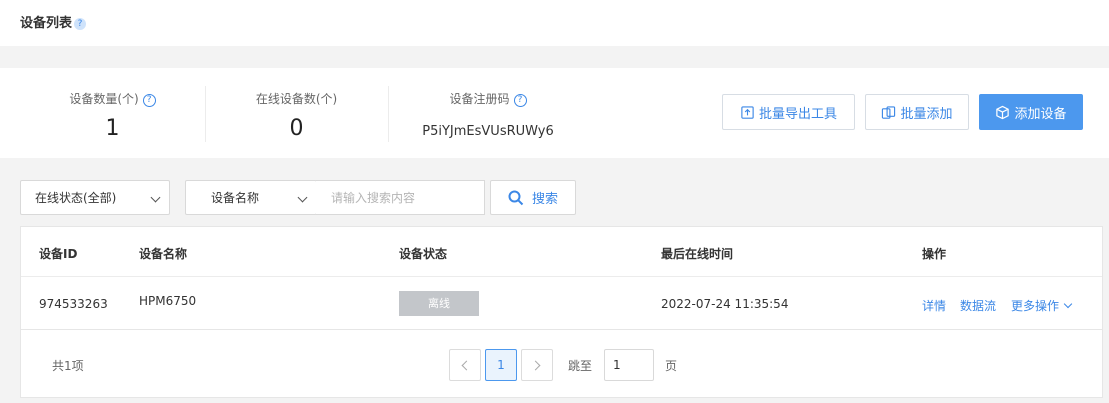  What do you see at coordinates (934, 254) in the screenshot?
I see `column-header-actions: 操作` at bounding box center [934, 254].